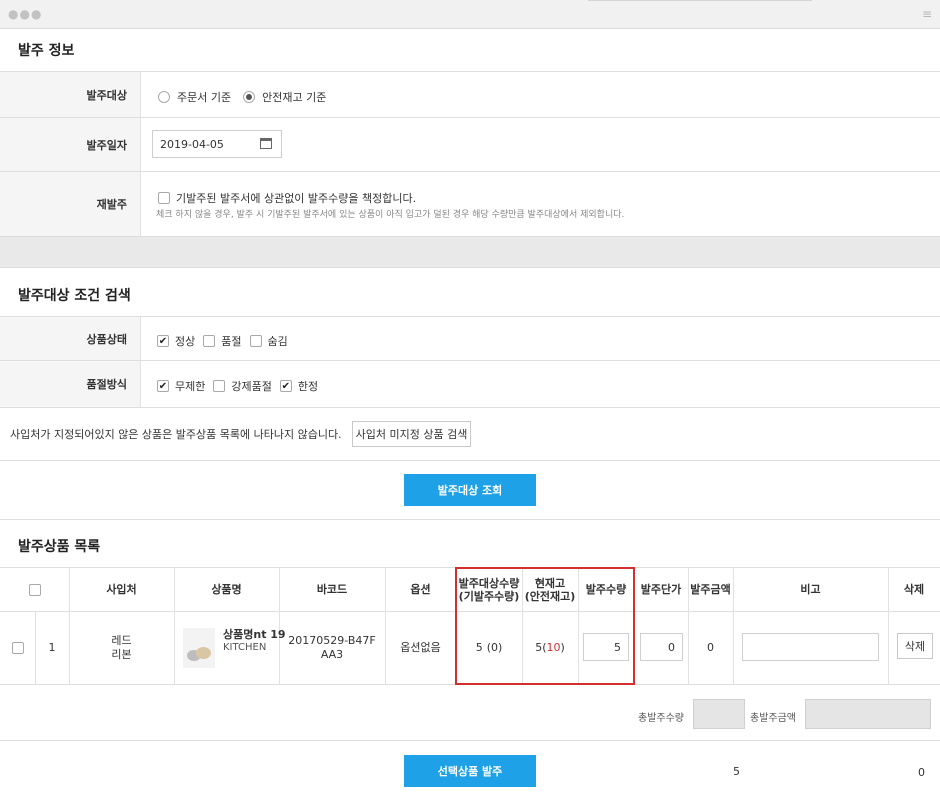  Describe the element at coordinates (209, 341) in the screenshot. I see `status-soldout-checkbox` at that location.